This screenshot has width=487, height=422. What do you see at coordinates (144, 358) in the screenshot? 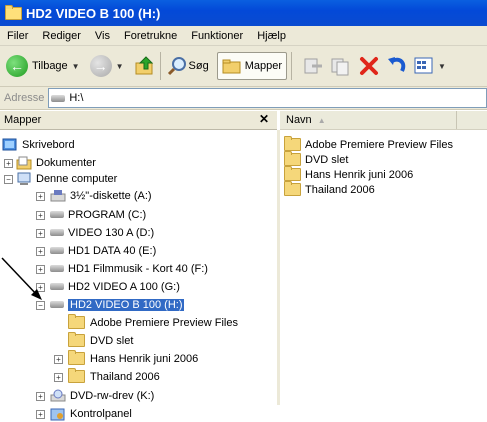
I see `tree-item-label: Hans Henrik juni 2006` at bounding box center [144, 358].